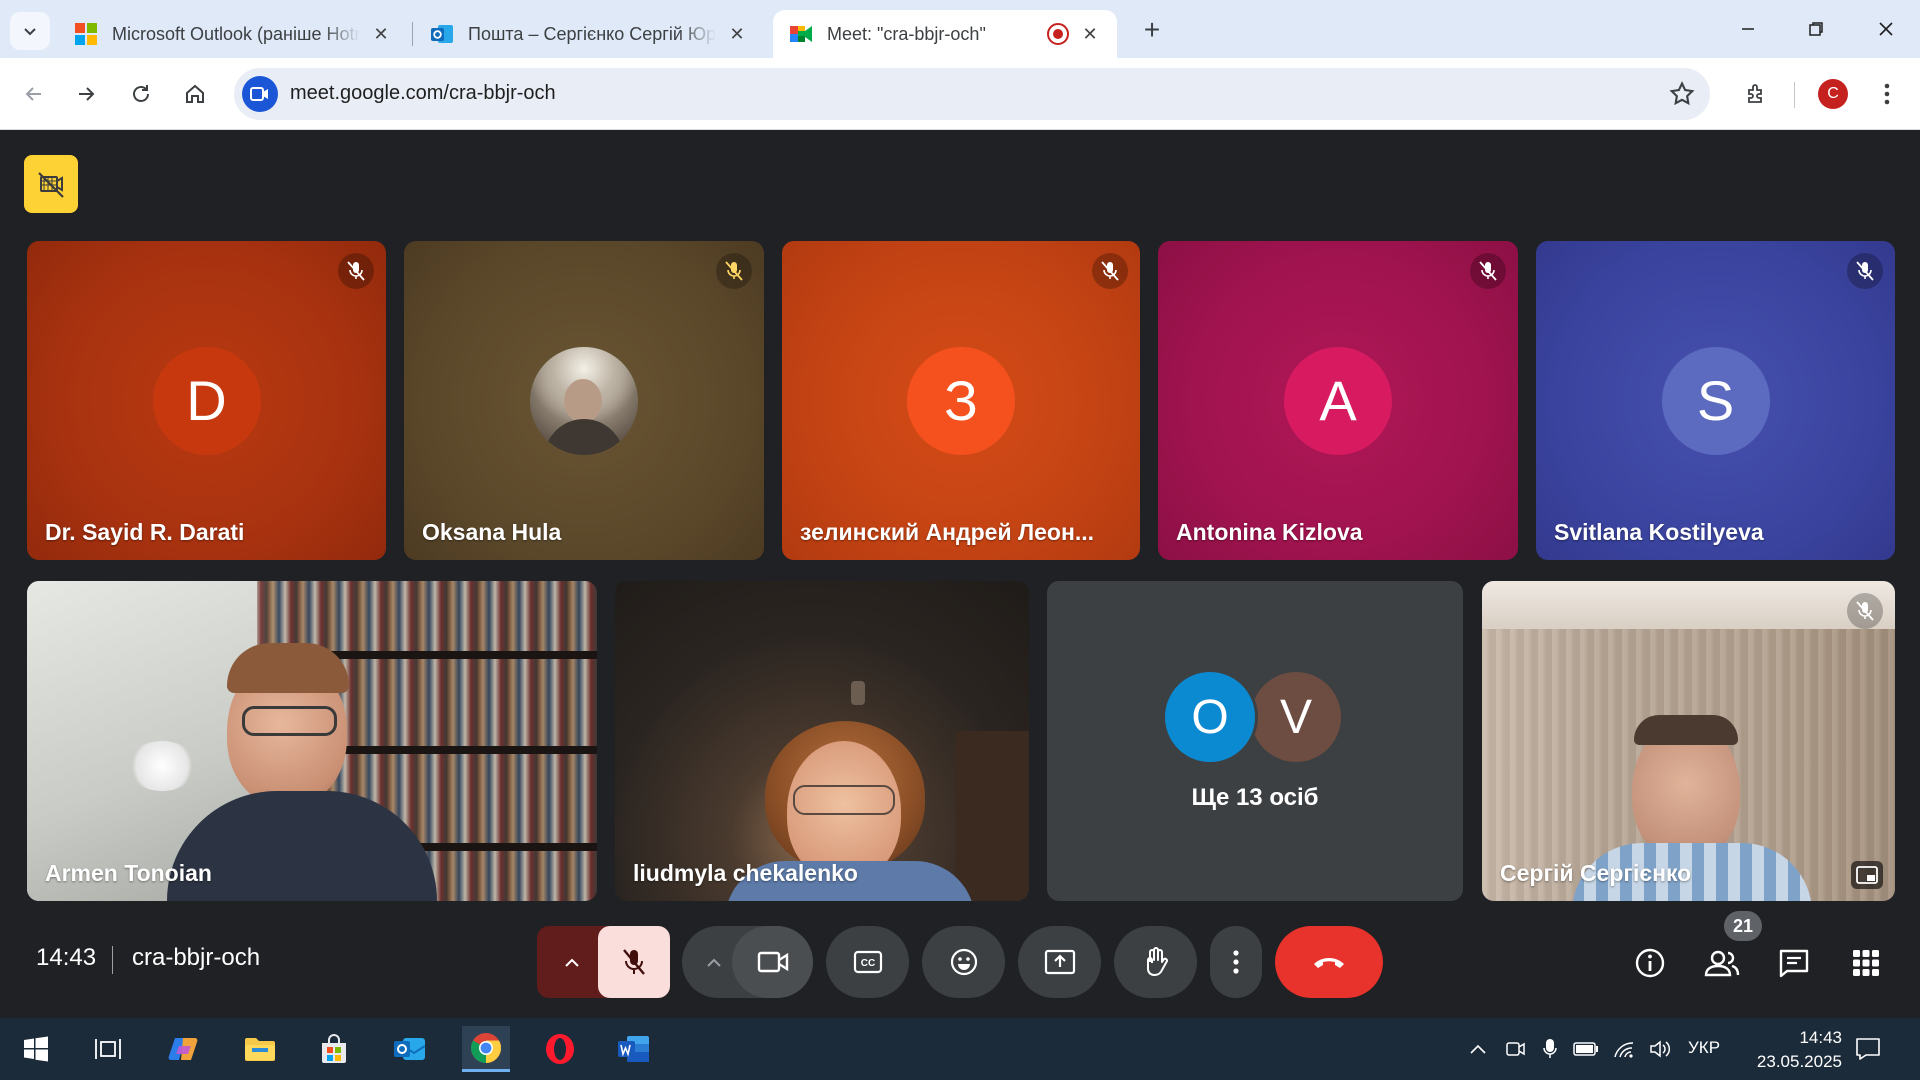  I want to click on ceiling, so click(1688, 605).